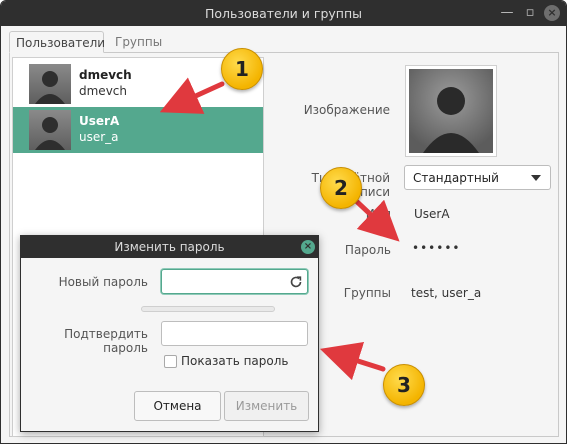  I want to click on groups-label: Группы, so click(367, 293).